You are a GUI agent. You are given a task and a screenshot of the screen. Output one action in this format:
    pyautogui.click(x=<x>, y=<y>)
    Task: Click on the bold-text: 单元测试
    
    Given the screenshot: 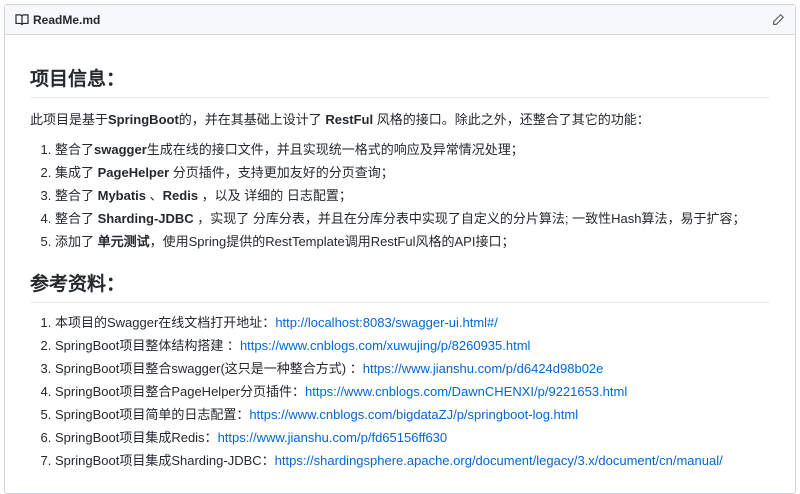 What is the action you would take?
    pyautogui.click(x=123, y=241)
    